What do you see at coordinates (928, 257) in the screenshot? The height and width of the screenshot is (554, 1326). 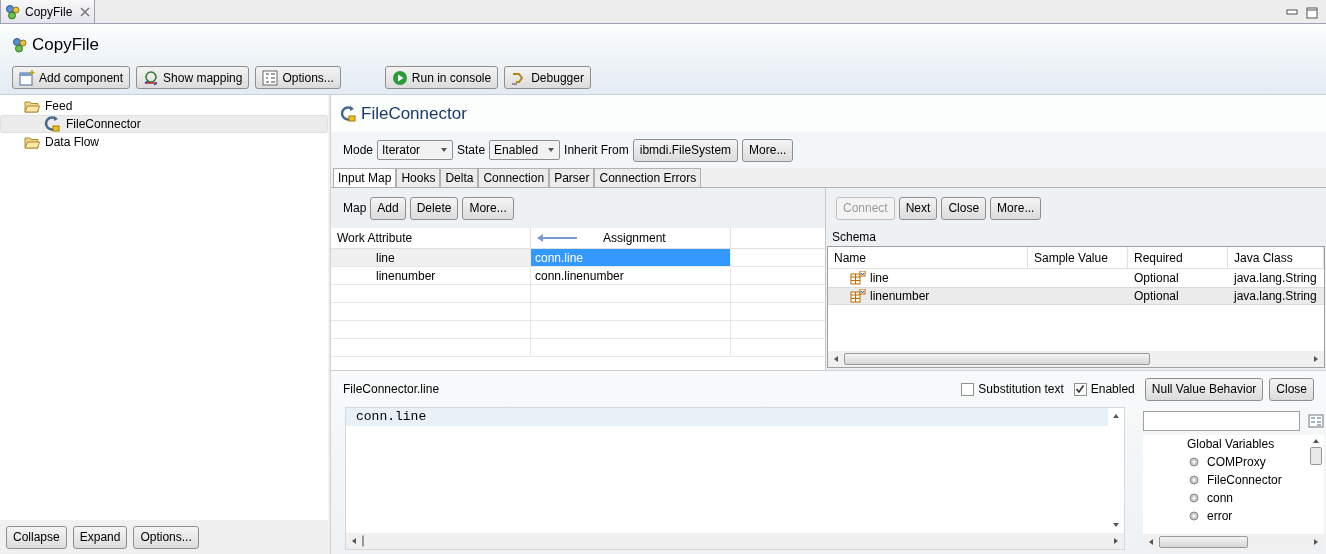 I see `column-header: Name` at bounding box center [928, 257].